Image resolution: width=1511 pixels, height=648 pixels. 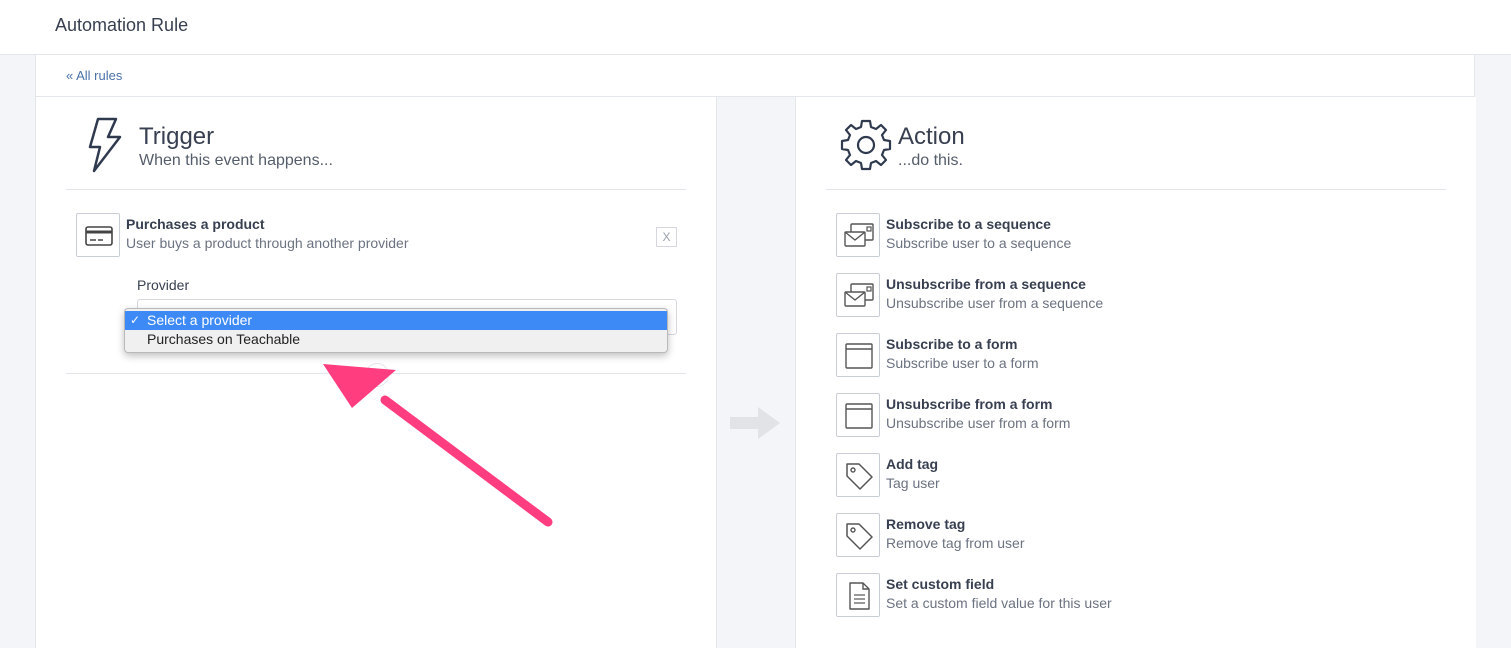 What do you see at coordinates (930, 160) in the screenshot?
I see `action-subtitle: ...do this.` at bounding box center [930, 160].